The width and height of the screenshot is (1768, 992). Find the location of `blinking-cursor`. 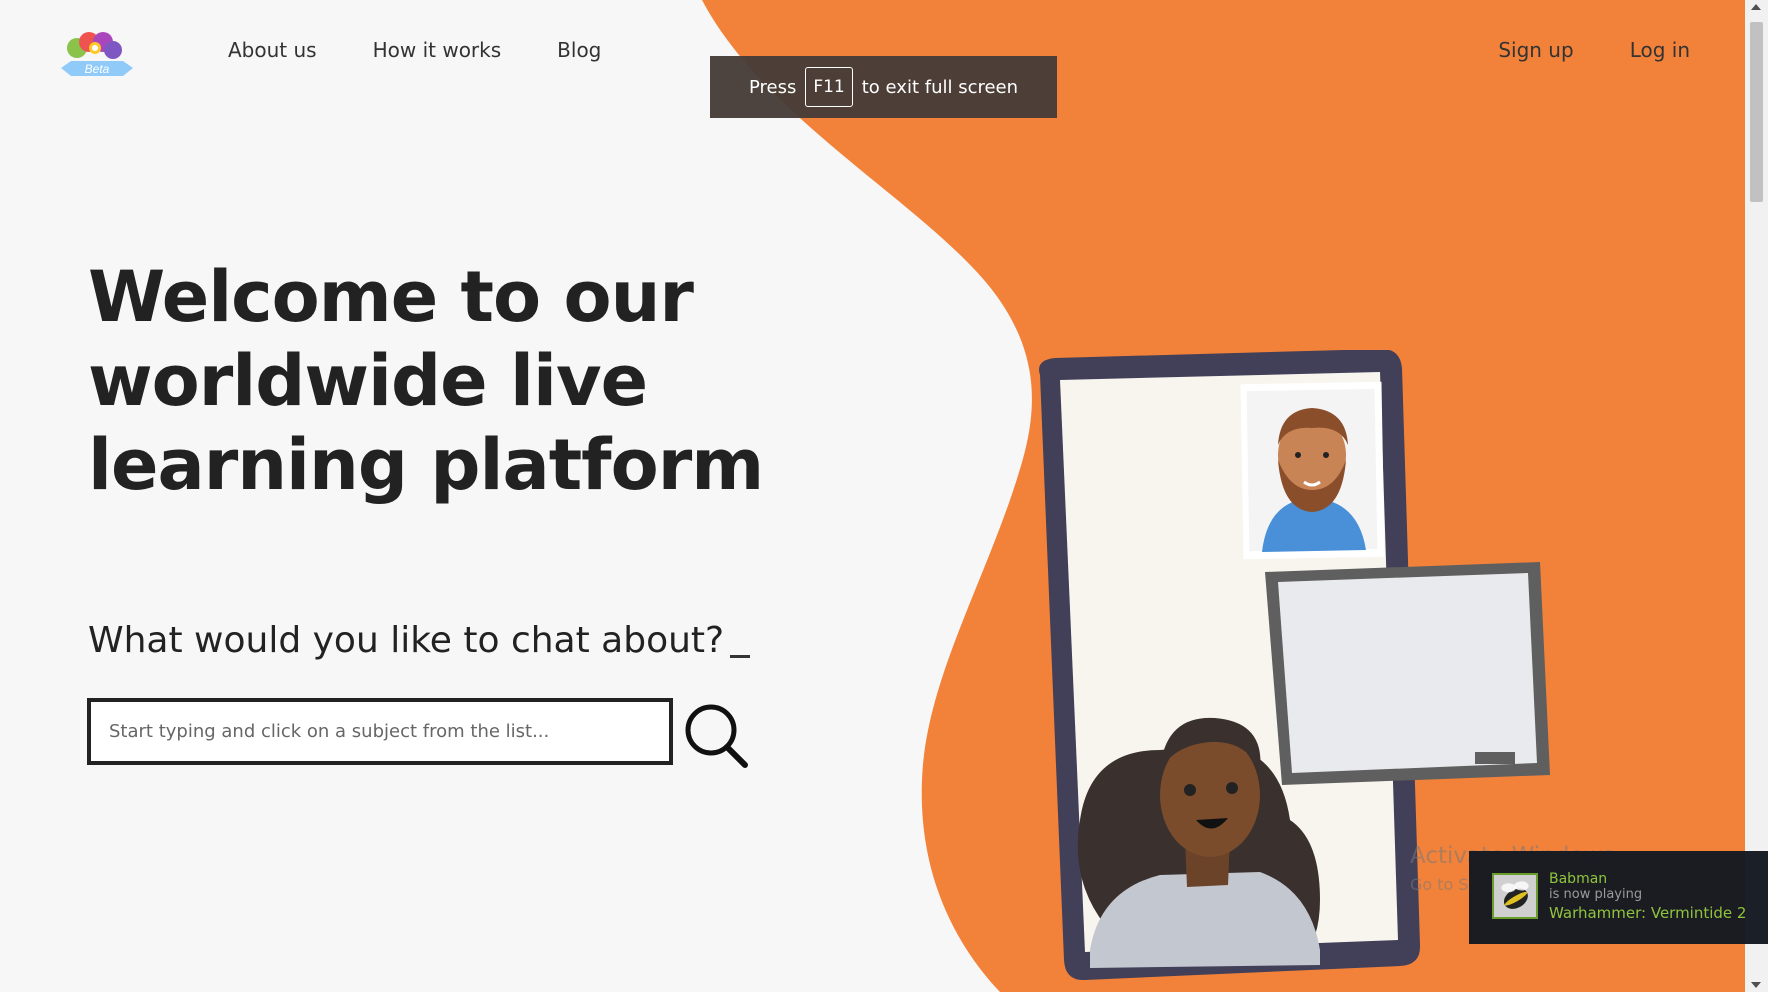

blinking-cursor is located at coordinates (740, 656).